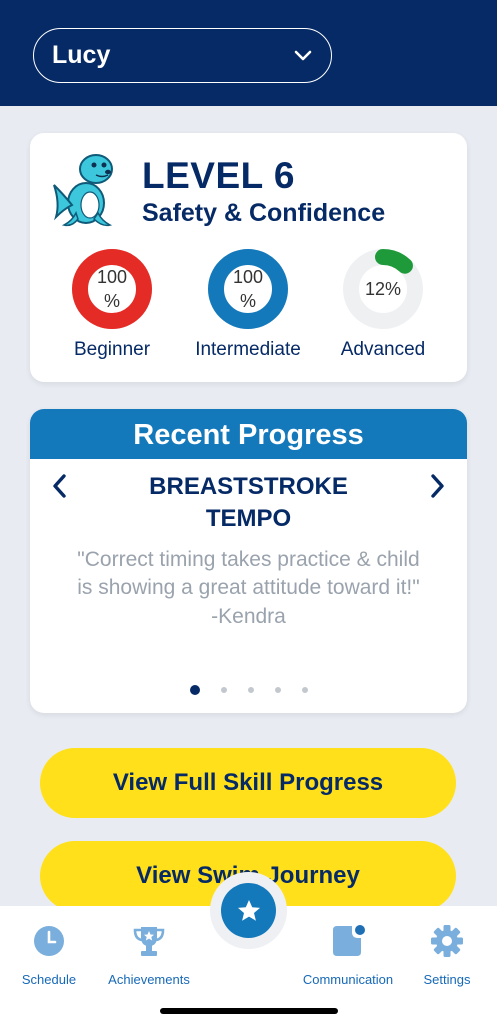  Describe the element at coordinates (348, 979) in the screenshot. I see `tab-communication-label: Communication` at that location.